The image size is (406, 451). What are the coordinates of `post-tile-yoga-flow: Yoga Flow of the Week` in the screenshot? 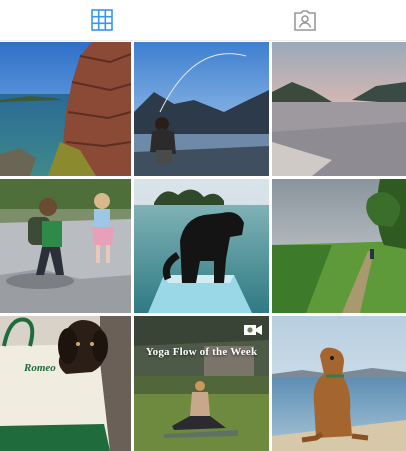 It's located at (201, 383).